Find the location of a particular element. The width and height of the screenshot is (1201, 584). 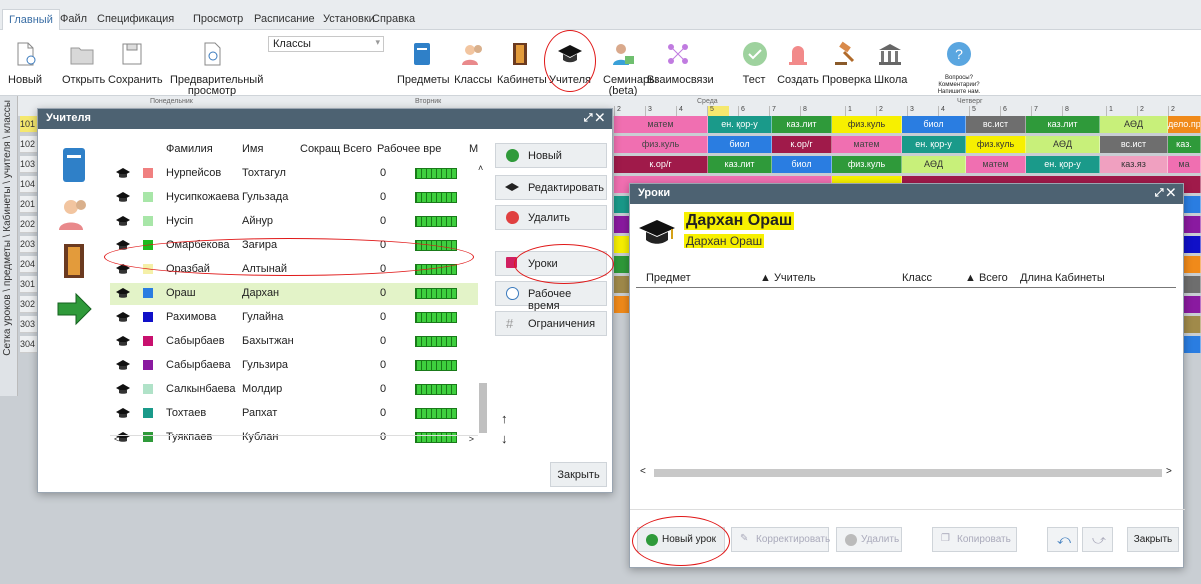

chevron-left-icon: < is located at coordinates (643, 471).